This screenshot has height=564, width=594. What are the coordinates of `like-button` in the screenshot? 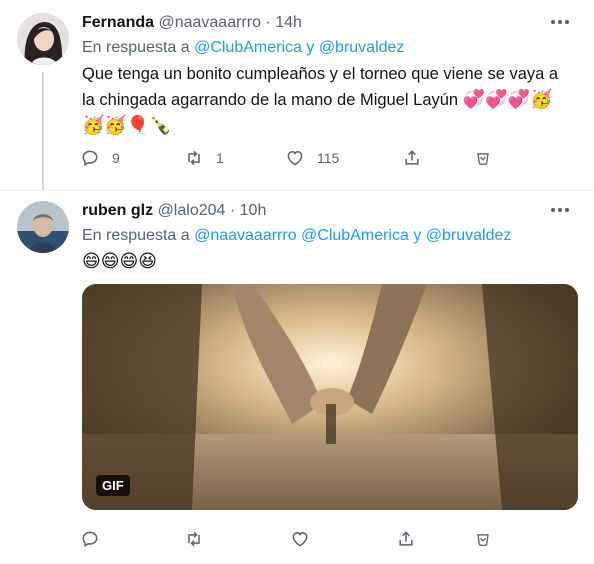 It's located at (300, 539).